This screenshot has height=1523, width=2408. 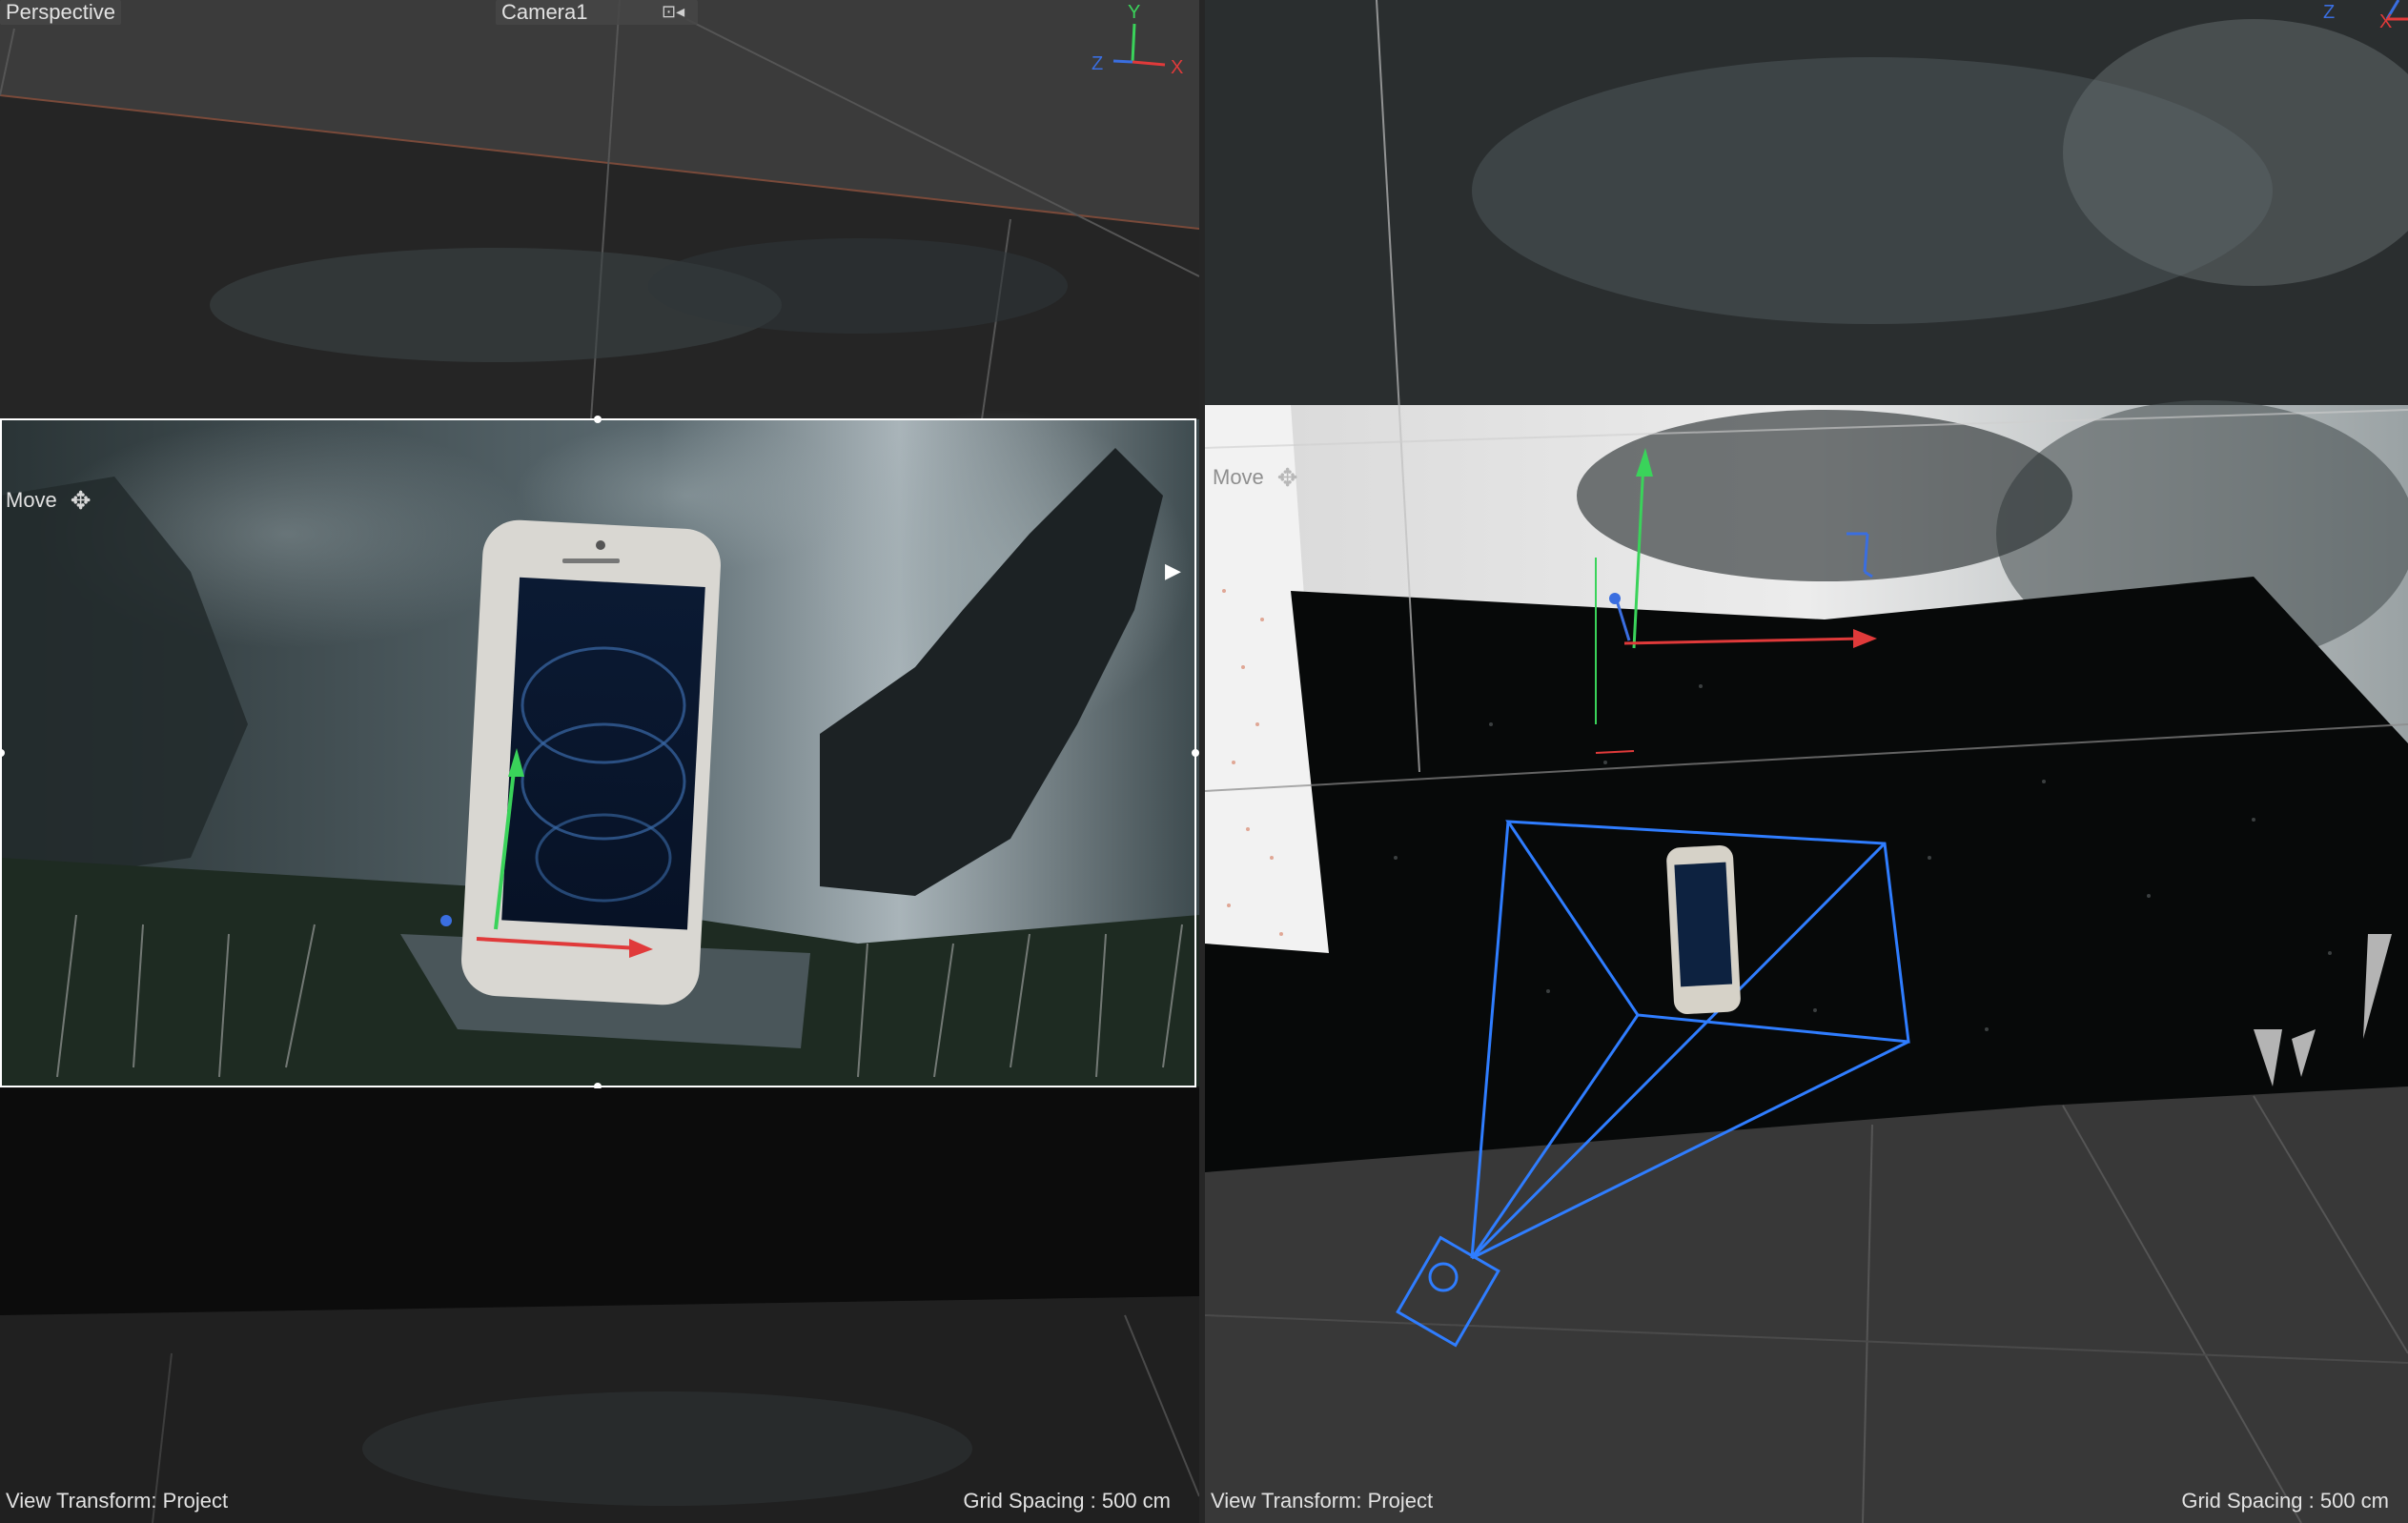 I want to click on phone-model, so click(x=591, y=762).